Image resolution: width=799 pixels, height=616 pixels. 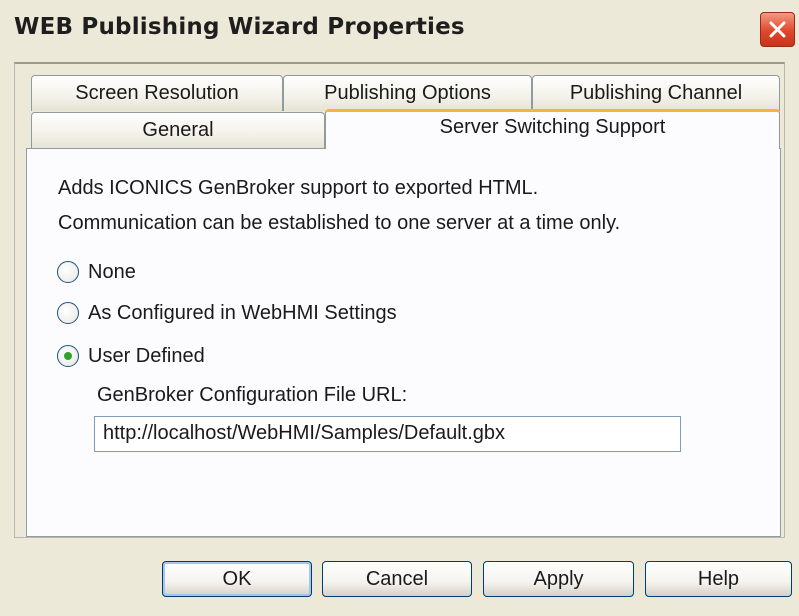 I want to click on radio-label-none: None, so click(x=112, y=272).